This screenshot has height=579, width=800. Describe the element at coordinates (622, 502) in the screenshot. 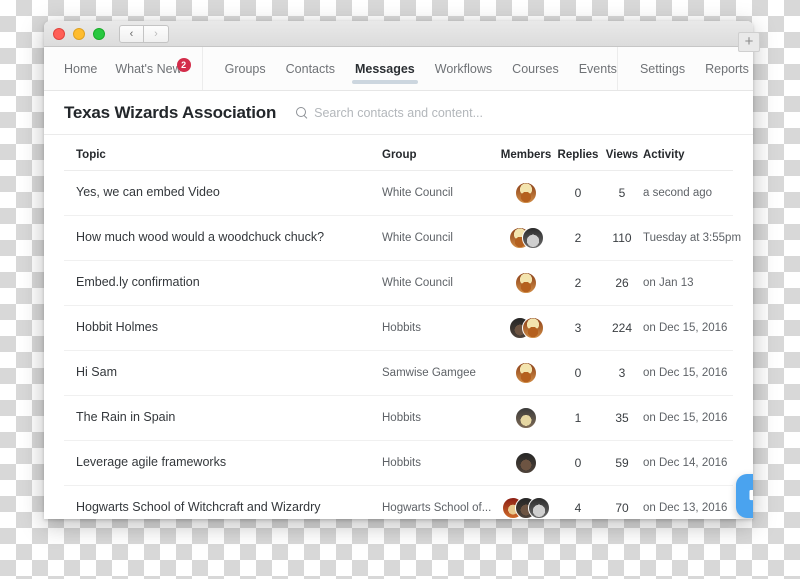

I see `row-views: 70` at that location.